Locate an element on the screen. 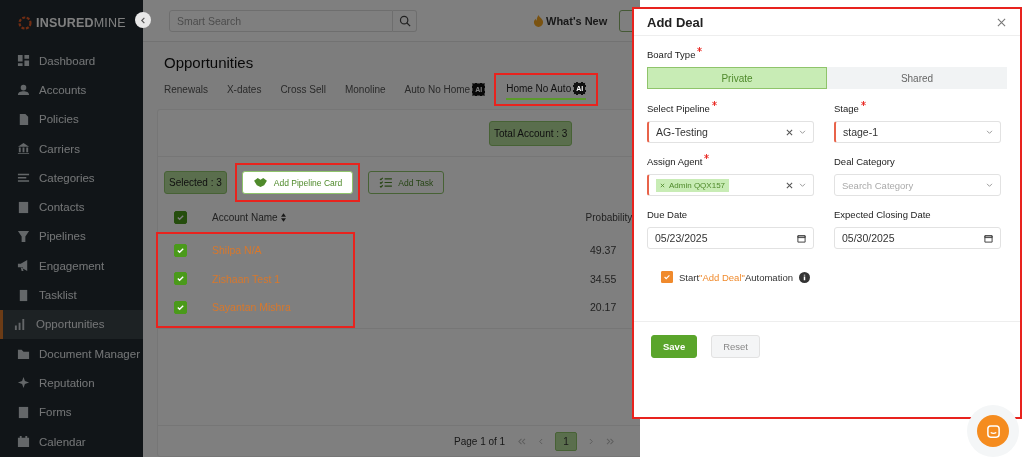 The image size is (1024, 457). tab: Cross Sell is located at coordinates (303, 89).